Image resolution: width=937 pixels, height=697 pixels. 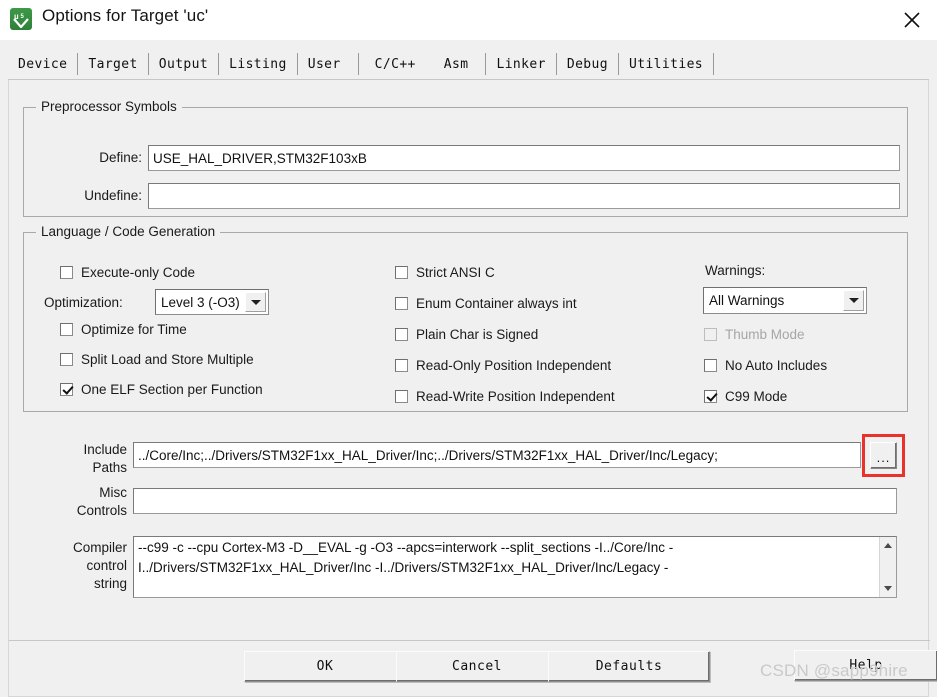 I want to click on misc-controls-label-line1: Misc, so click(x=113, y=492).